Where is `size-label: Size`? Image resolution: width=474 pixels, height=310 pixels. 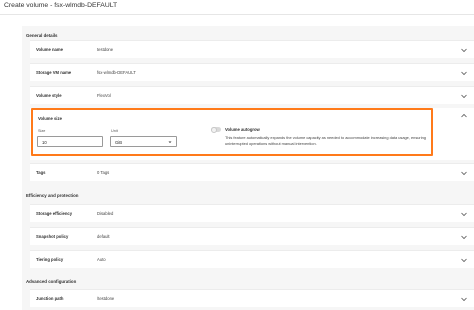 size-label: Size is located at coordinates (42, 131).